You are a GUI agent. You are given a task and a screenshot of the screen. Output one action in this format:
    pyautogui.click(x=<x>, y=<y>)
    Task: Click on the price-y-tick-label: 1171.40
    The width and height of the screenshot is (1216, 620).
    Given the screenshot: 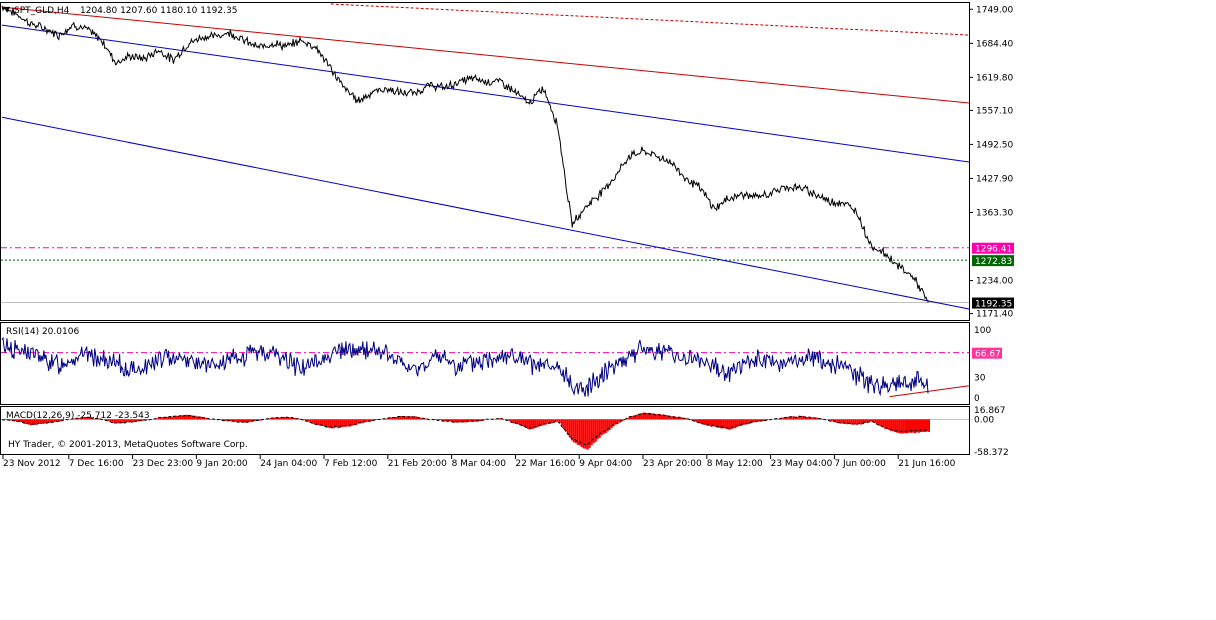 What is the action you would take?
    pyautogui.click(x=994, y=315)
    